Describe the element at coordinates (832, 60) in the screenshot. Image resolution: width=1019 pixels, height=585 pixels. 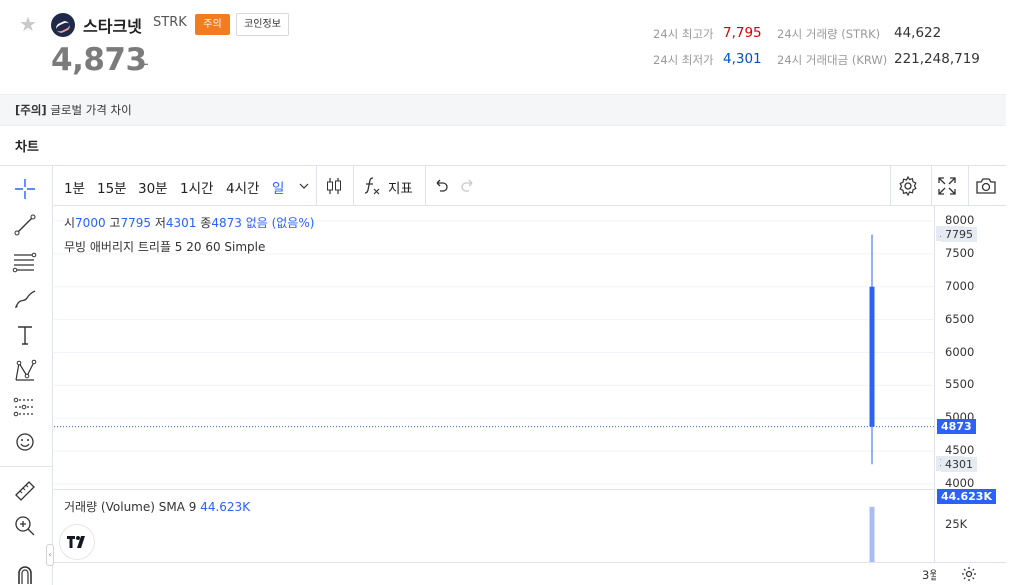
I see `amount-24h-label: 24시 거래대금 (KRW)` at that location.